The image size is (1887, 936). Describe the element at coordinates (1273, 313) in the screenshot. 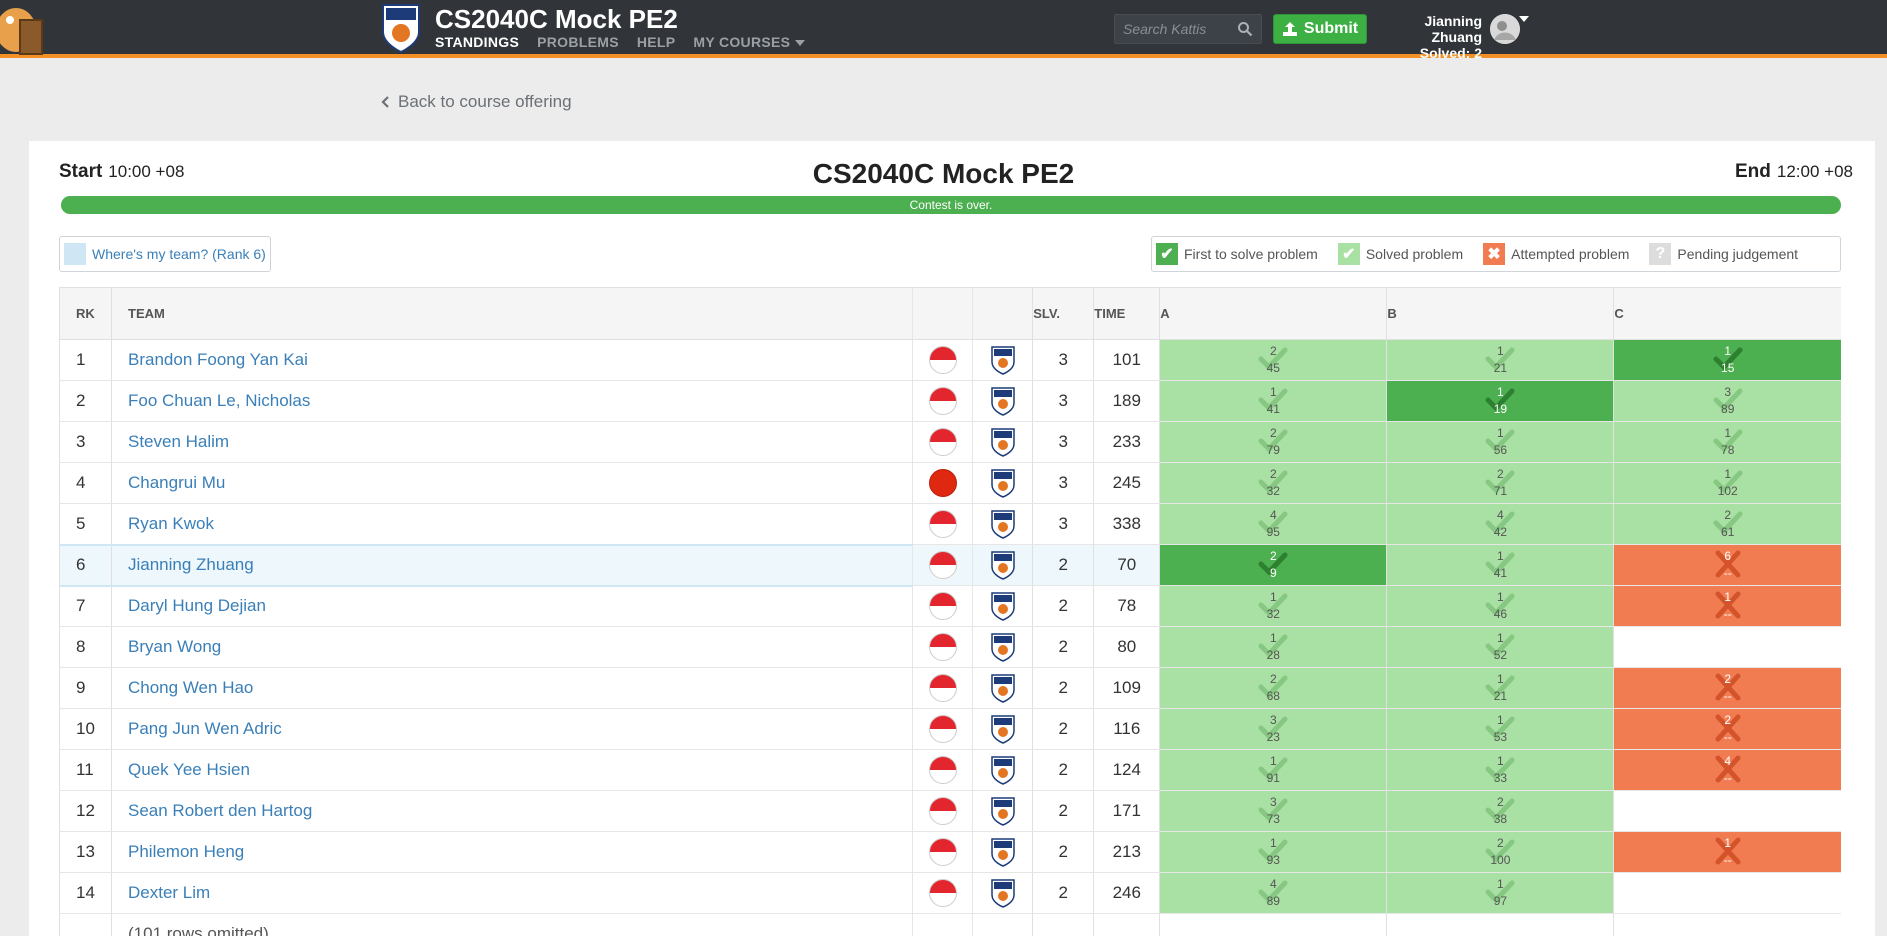

I see `header-problem-a: A` at that location.